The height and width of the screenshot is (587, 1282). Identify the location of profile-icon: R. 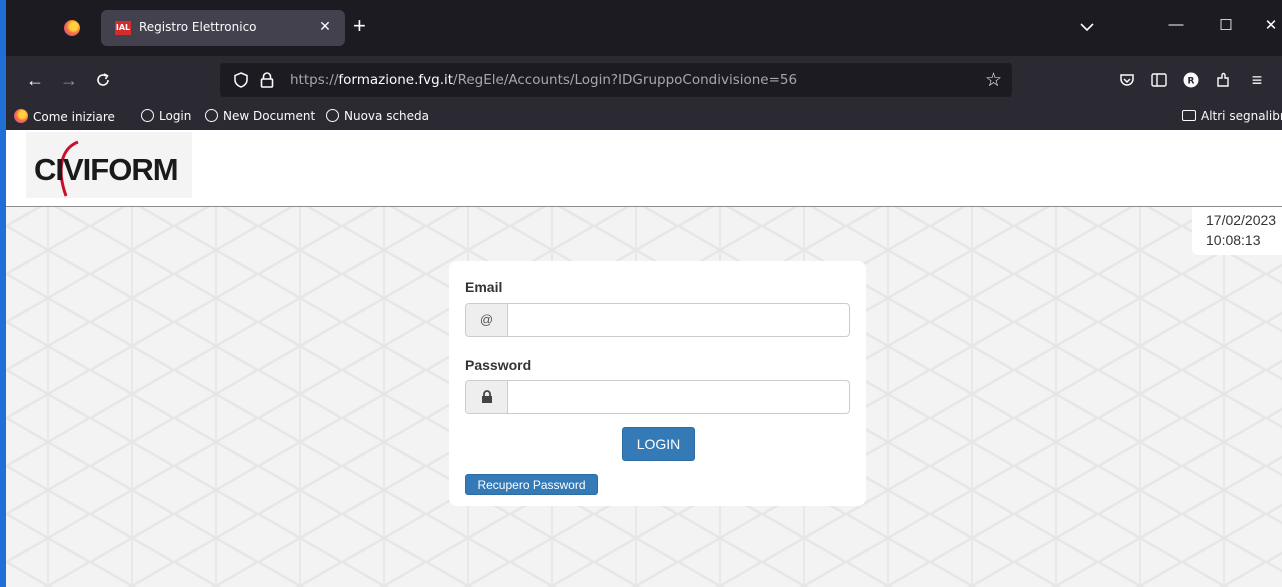
(1191, 81).